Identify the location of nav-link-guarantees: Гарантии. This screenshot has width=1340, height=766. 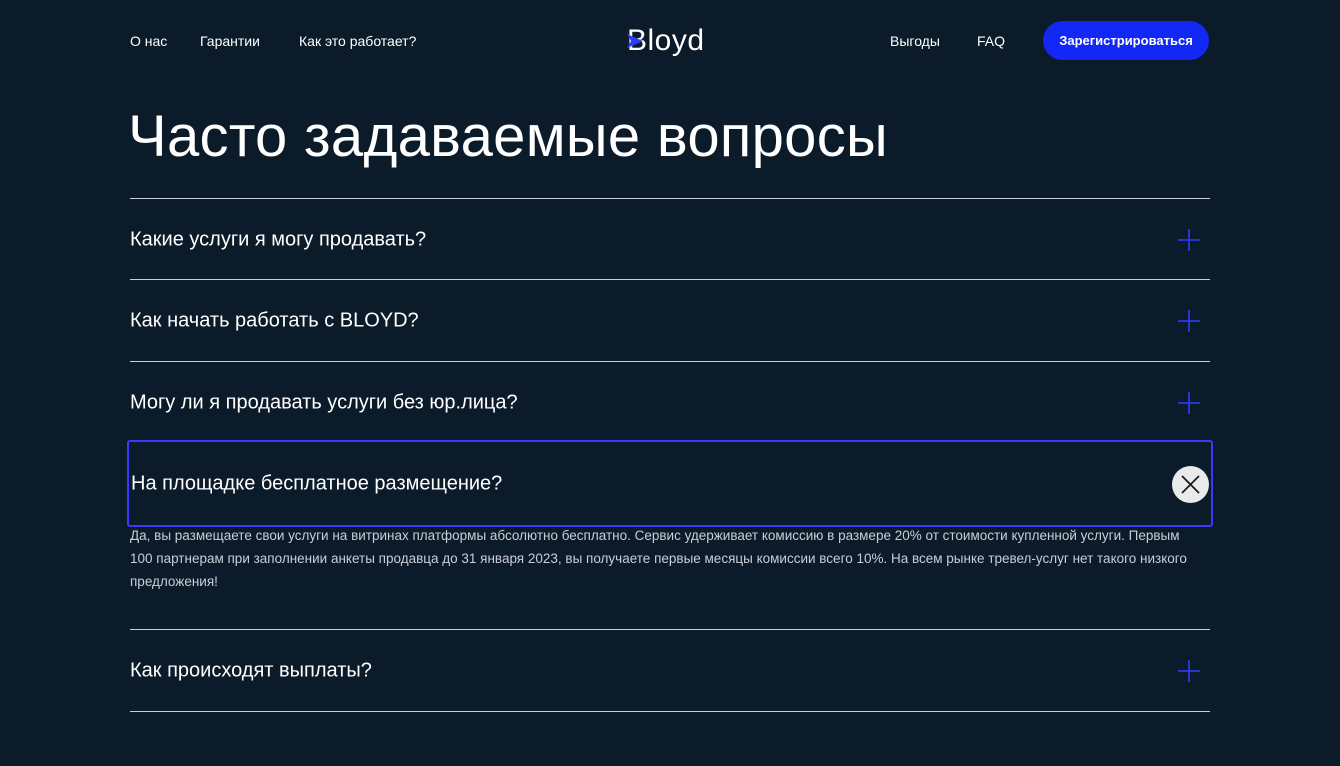
(230, 41).